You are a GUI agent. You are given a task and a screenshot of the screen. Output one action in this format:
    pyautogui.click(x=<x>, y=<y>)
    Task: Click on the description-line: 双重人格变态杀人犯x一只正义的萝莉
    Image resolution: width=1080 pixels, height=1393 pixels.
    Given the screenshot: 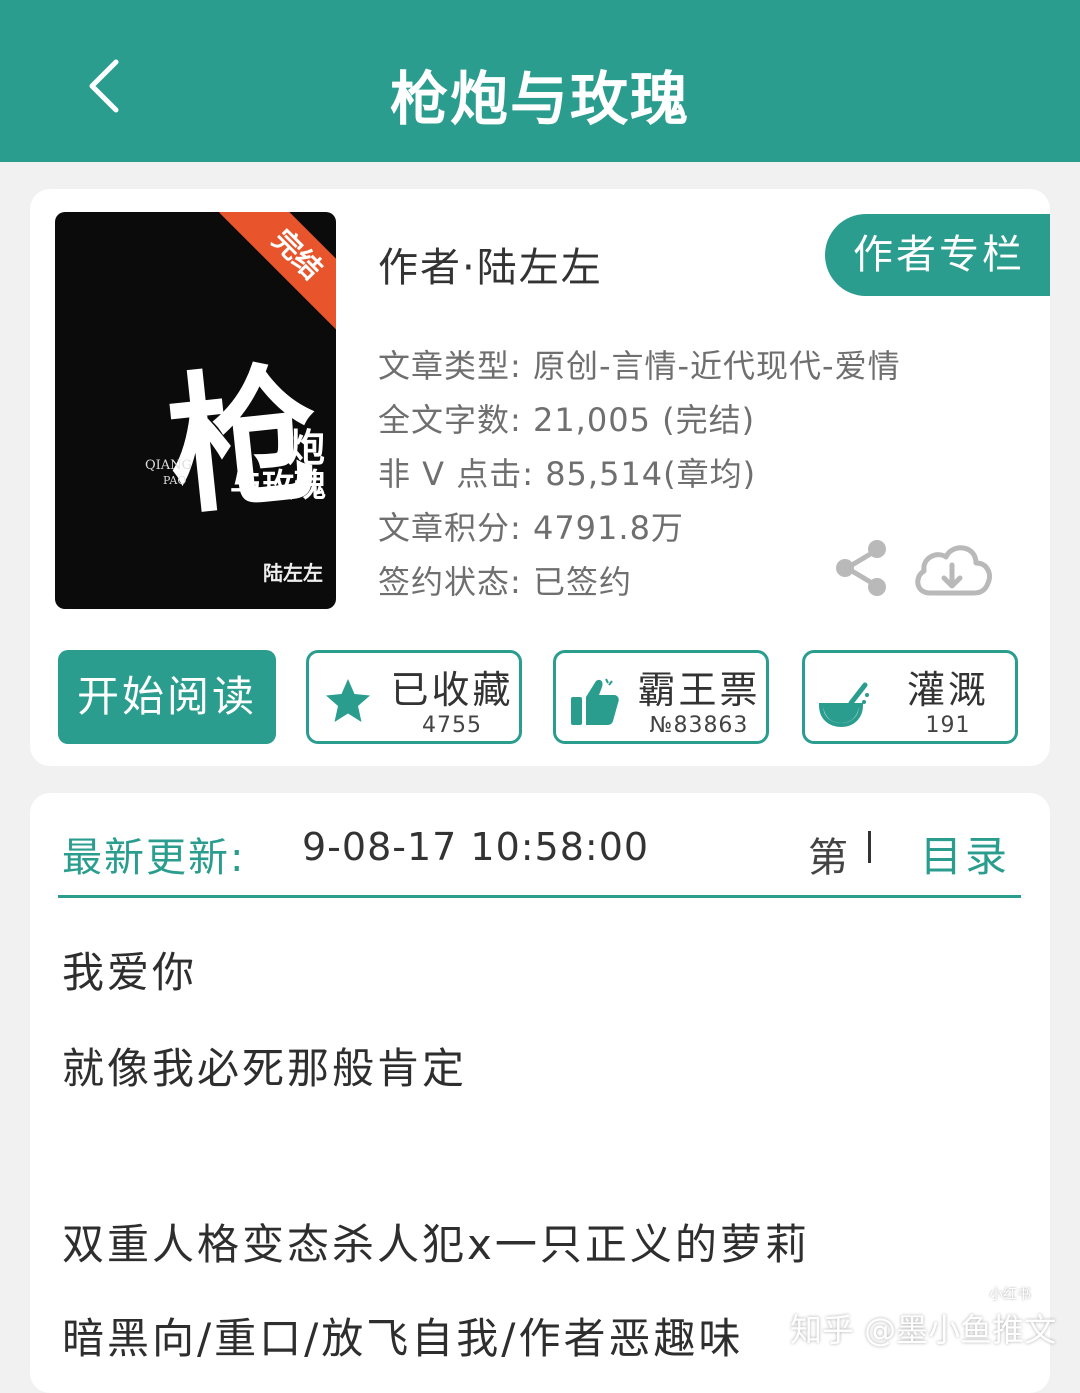 What is the action you would take?
    pyautogui.click(x=436, y=1244)
    